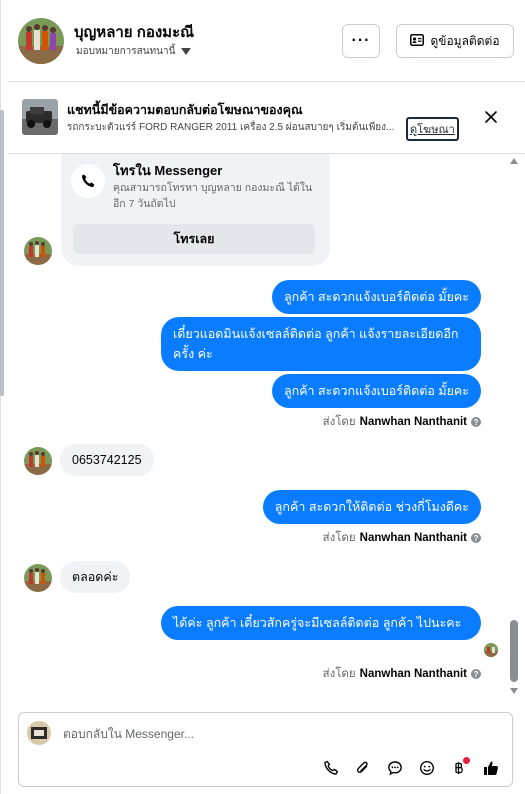 This screenshot has height=794, width=525. What do you see at coordinates (459, 768) in the screenshot?
I see `baht-payment-icon` at bounding box center [459, 768].